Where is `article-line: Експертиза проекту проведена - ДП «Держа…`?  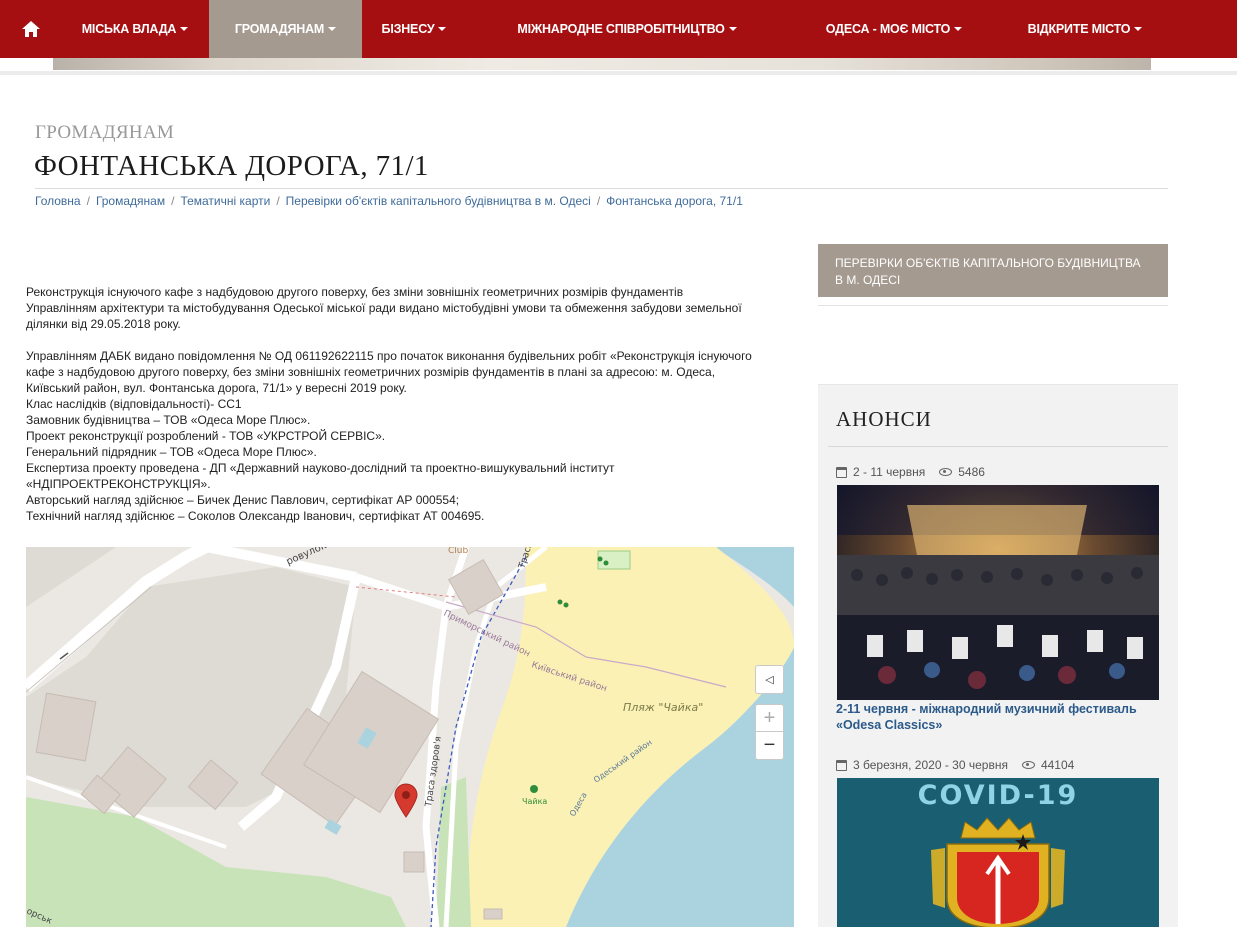
article-line: Експертиза проекту проведена - ДП «Держа… is located at coordinates (320, 468).